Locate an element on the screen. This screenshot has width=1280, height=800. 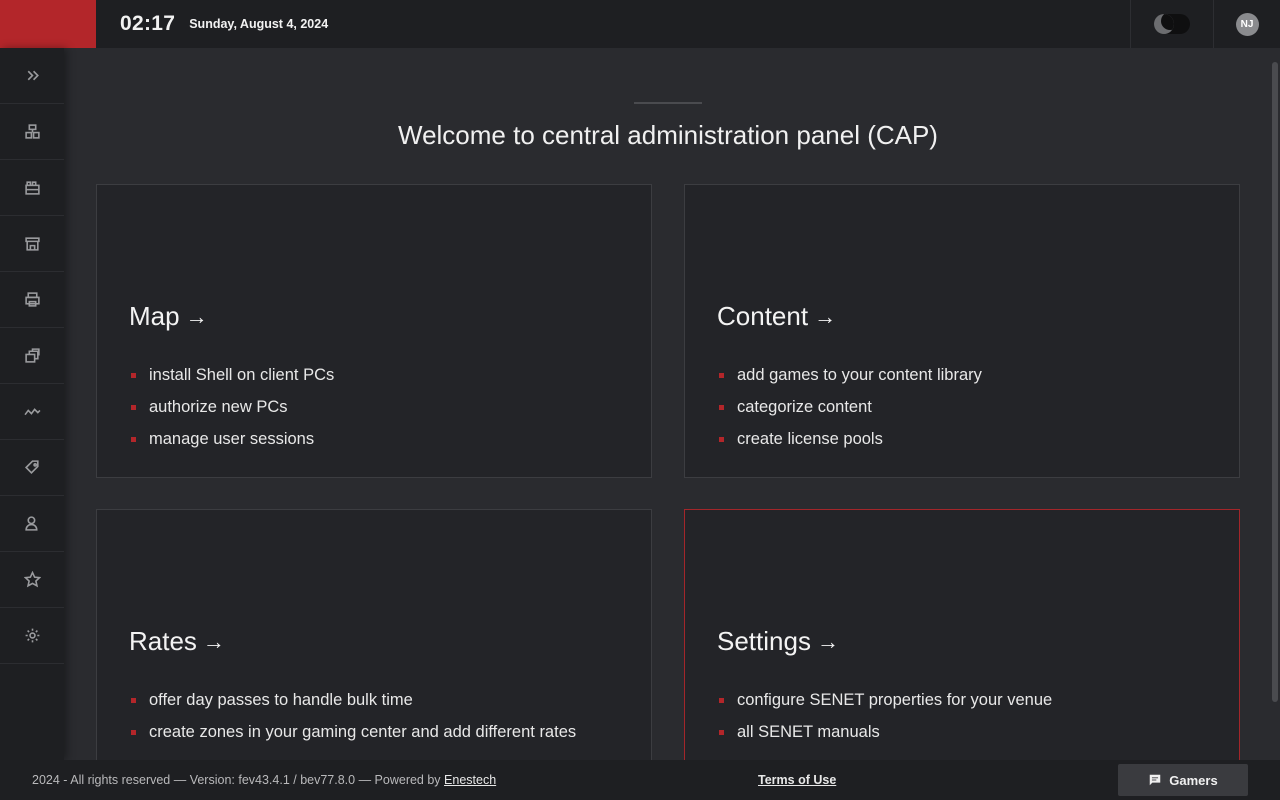
list-item-text: authorize new PCs is located at coordinates (218, 406).